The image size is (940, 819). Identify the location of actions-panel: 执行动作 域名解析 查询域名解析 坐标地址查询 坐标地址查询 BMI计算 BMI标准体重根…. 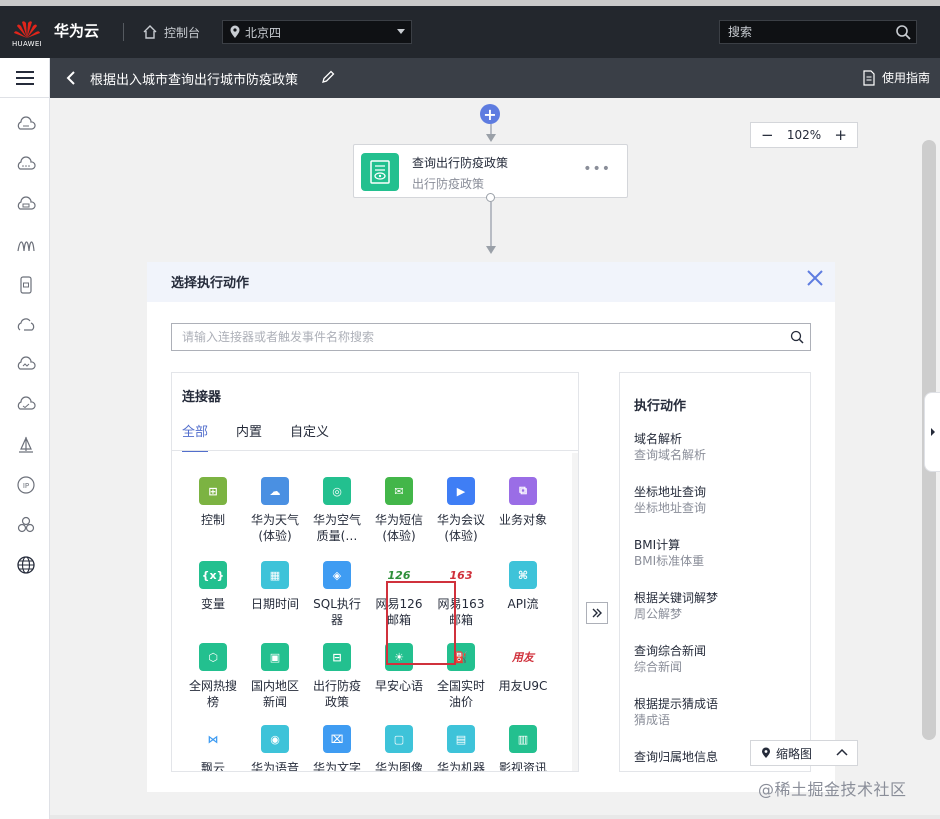
(715, 572).